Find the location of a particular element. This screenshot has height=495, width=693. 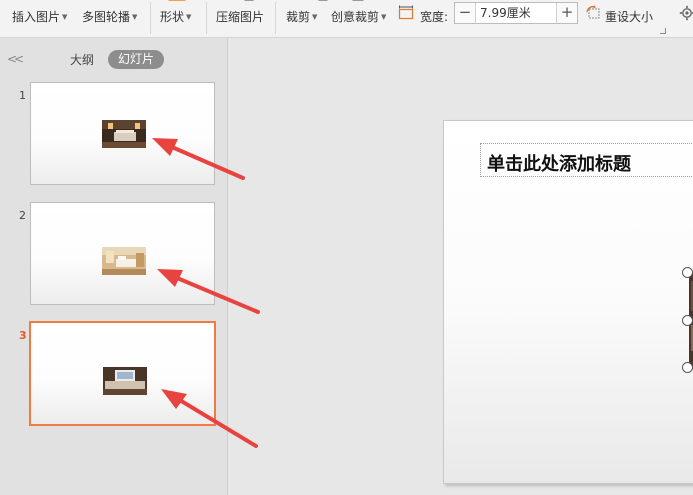

width-increase-button: + is located at coordinates (566, 13).